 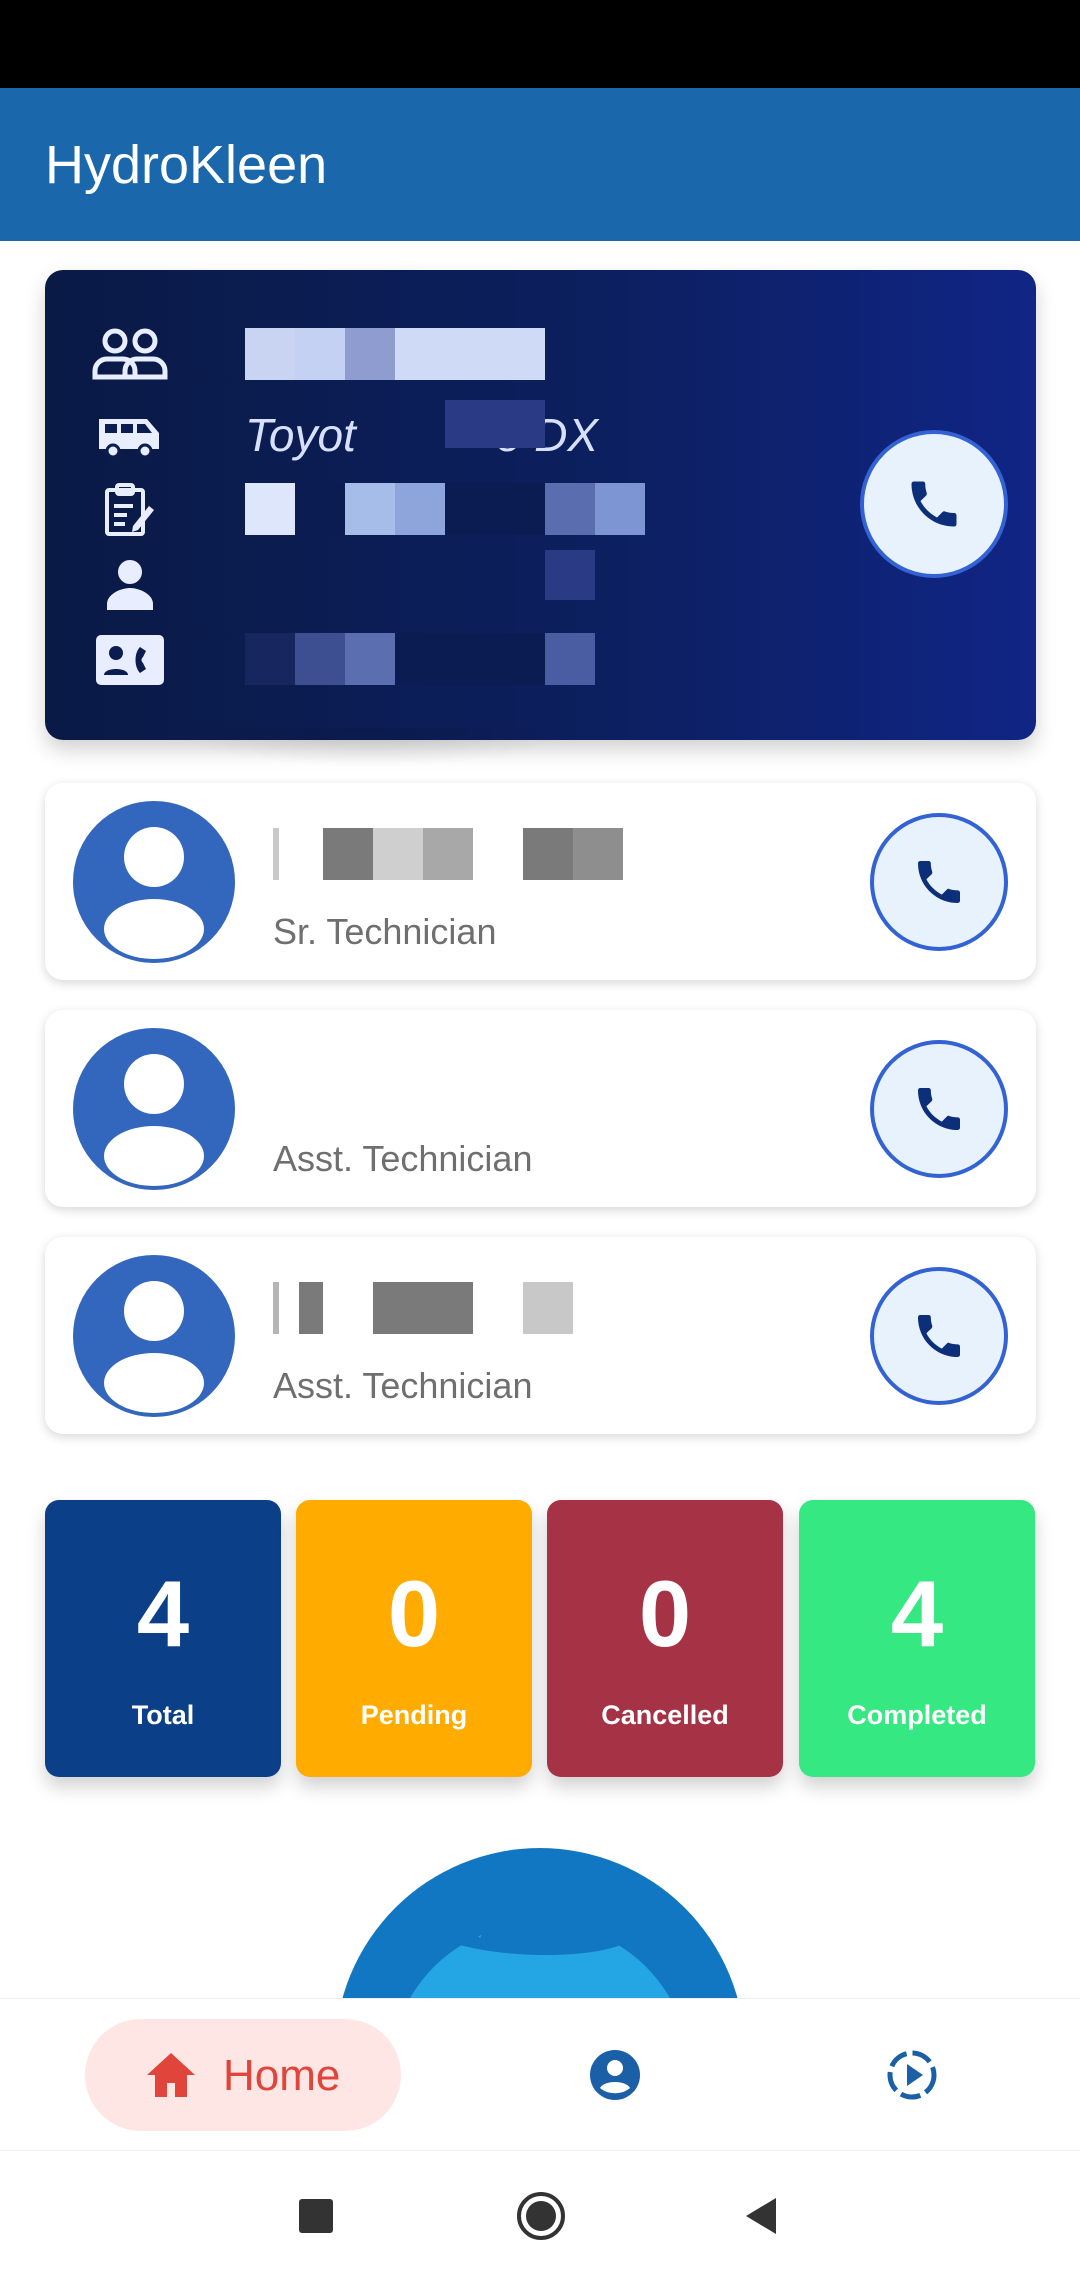 I want to click on vehicle-contact-row, so click(x=370, y=660).